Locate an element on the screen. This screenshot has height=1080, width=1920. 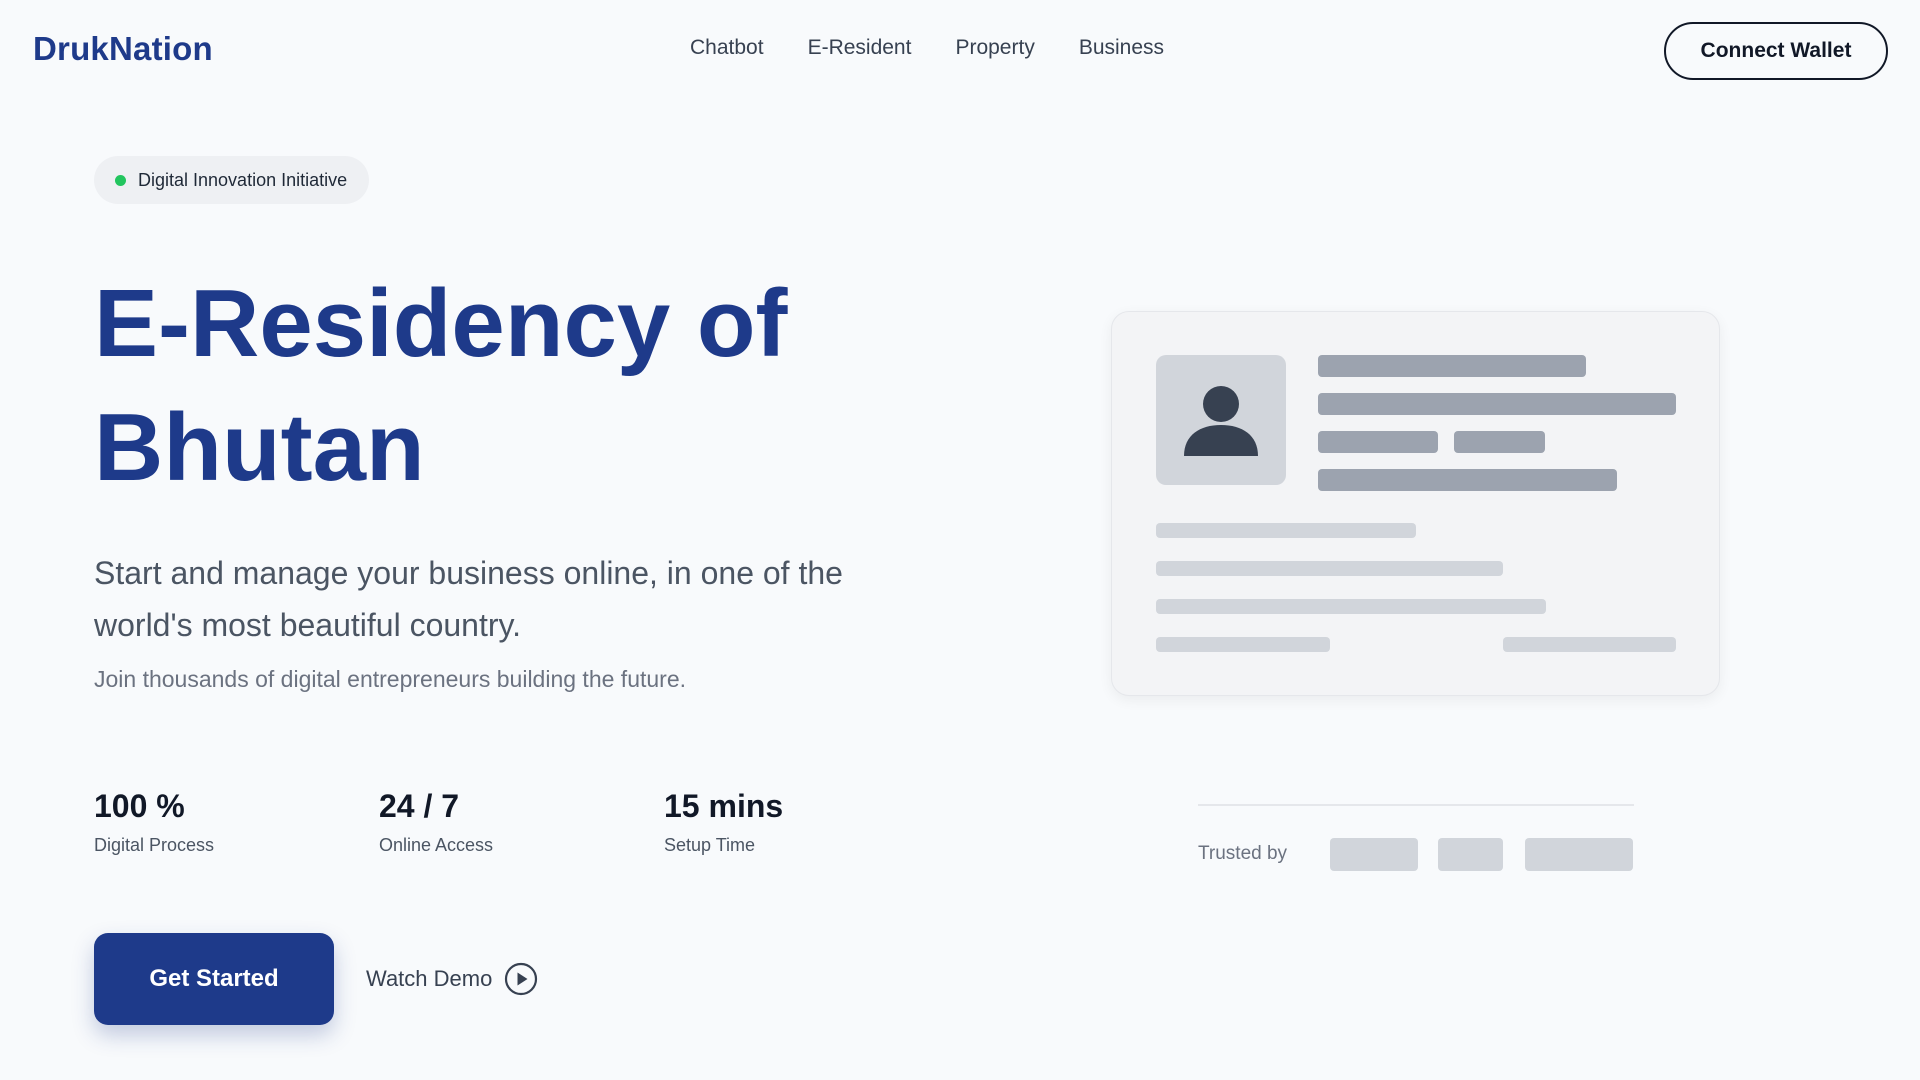
hero-title-line-2: Bhutan is located at coordinates (259, 447).